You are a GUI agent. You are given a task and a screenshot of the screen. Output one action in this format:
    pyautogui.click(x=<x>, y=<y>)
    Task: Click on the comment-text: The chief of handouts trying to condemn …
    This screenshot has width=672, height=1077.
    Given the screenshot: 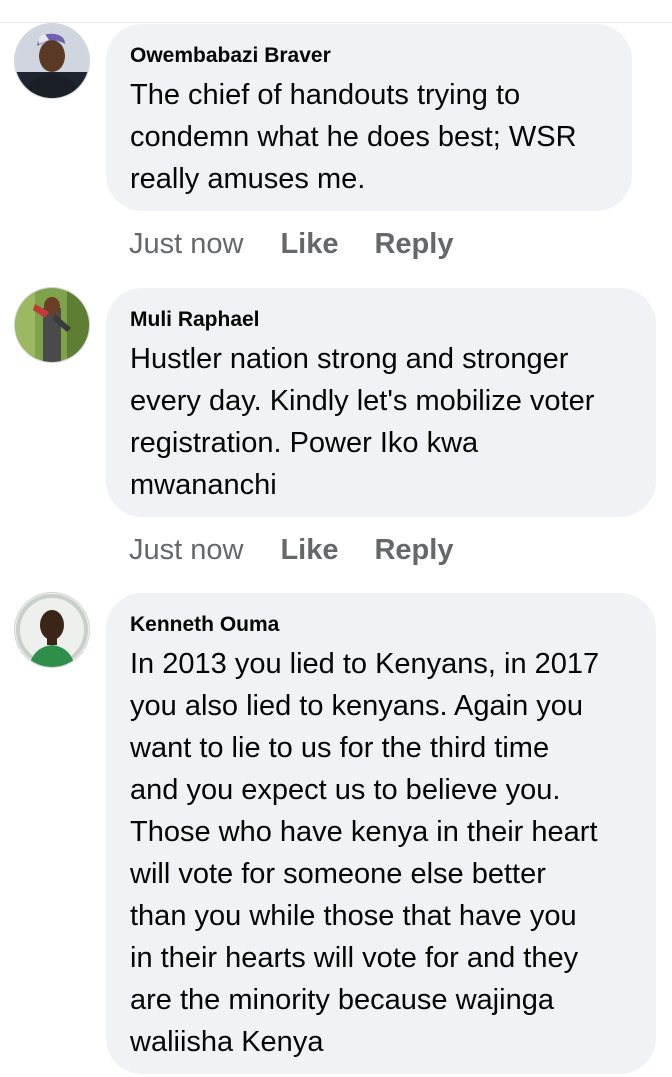 What is the action you would take?
    pyautogui.click(x=353, y=137)
    